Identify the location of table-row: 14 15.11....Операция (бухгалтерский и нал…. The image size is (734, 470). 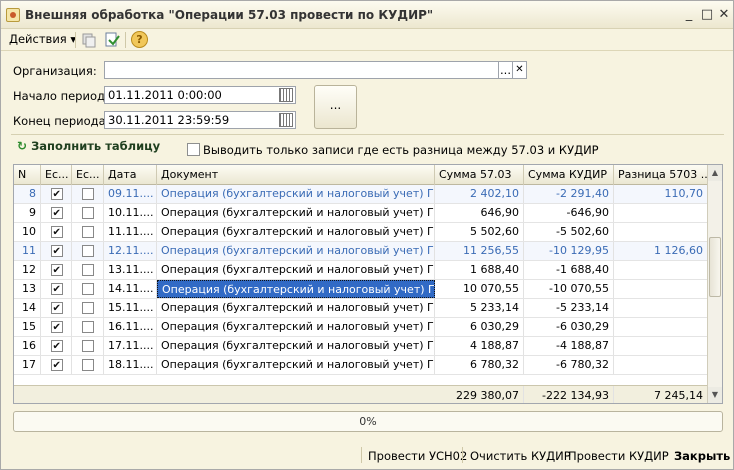
(361, 308).